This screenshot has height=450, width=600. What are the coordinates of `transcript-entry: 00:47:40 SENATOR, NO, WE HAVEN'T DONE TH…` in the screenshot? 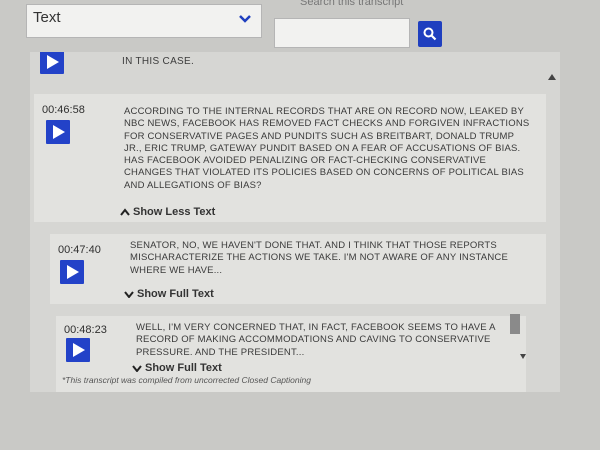 It's located at (298, 269).